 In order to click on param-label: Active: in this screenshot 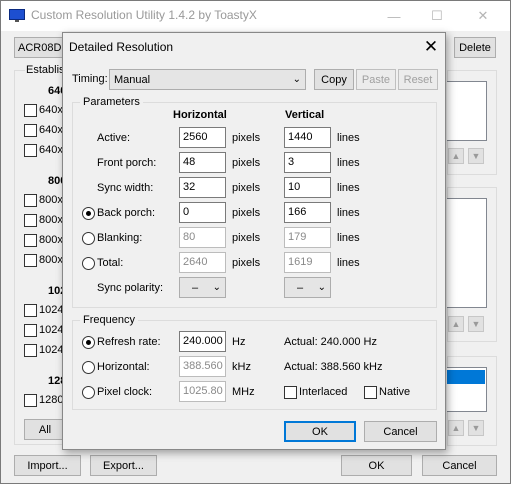, I will do `click(114, 138)`.